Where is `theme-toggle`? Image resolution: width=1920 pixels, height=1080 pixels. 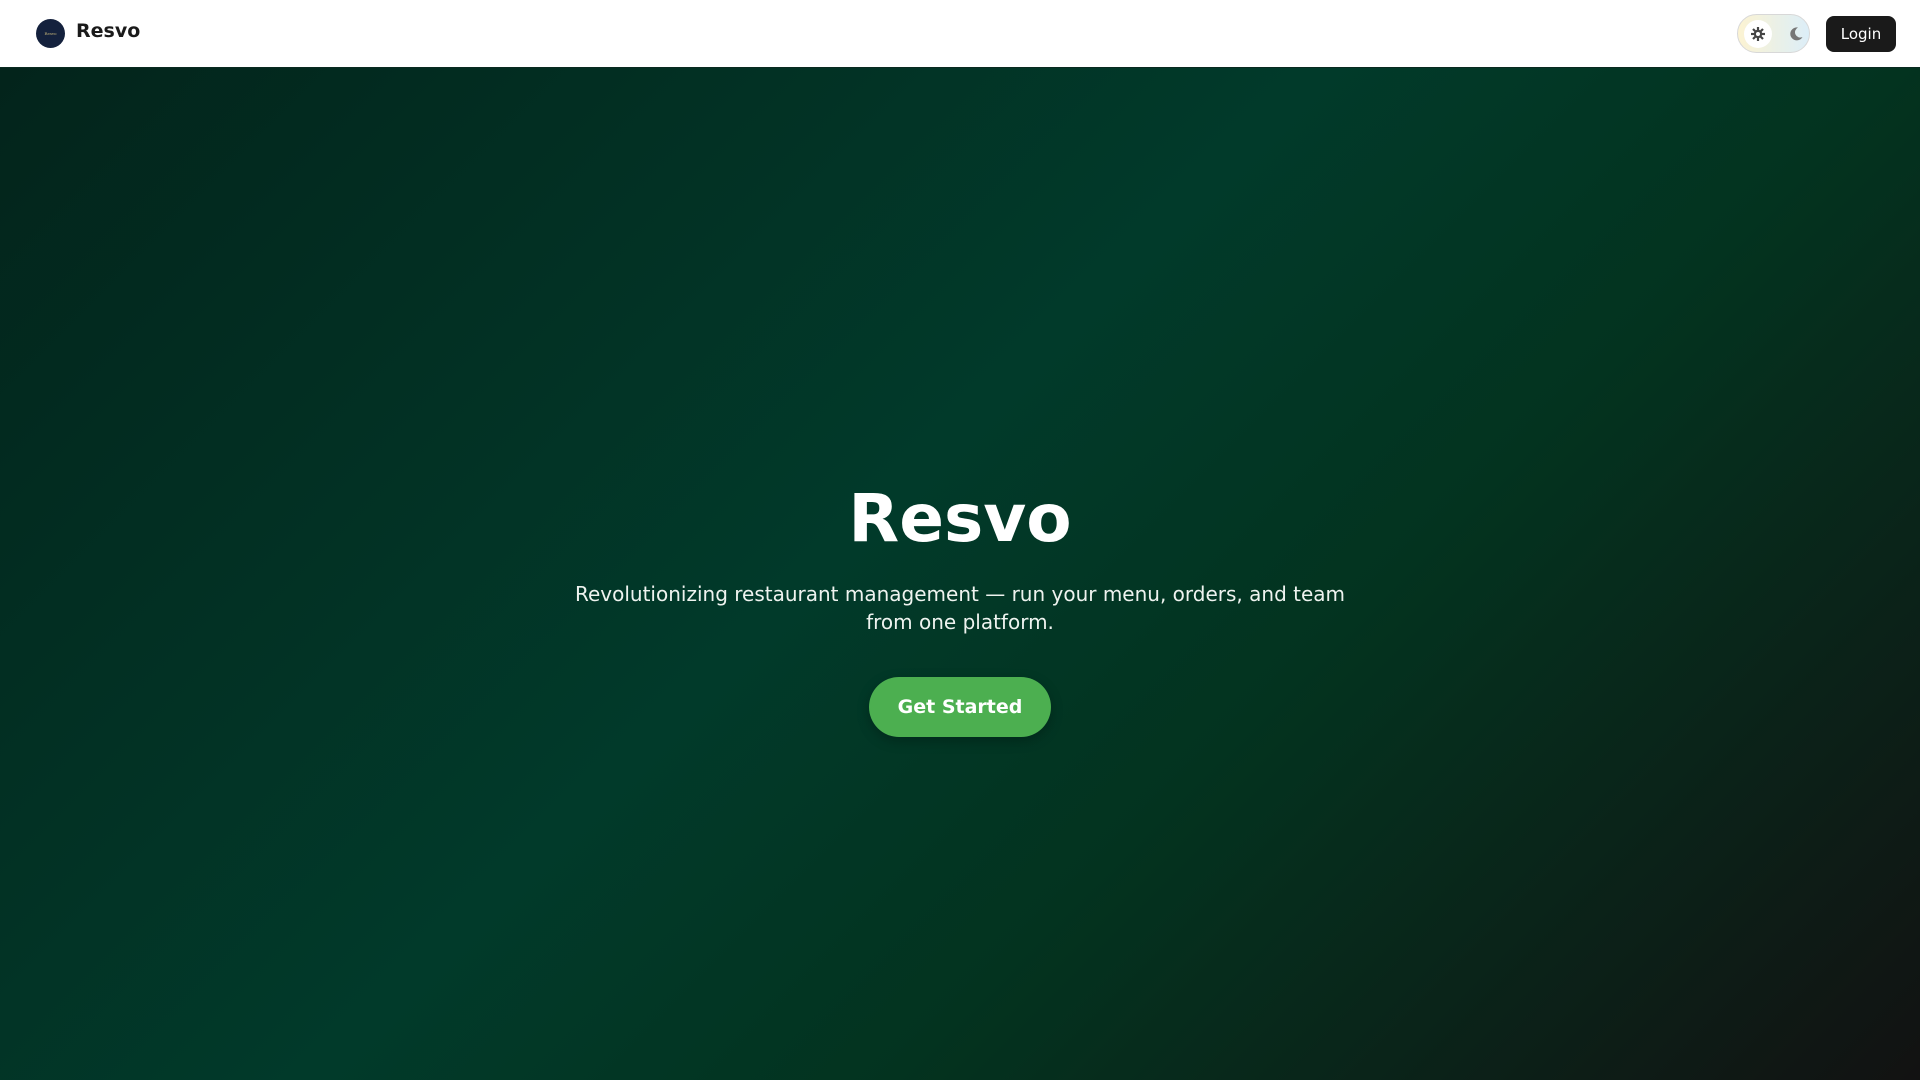 theme-toggle is located at coordinates (1773, 33).